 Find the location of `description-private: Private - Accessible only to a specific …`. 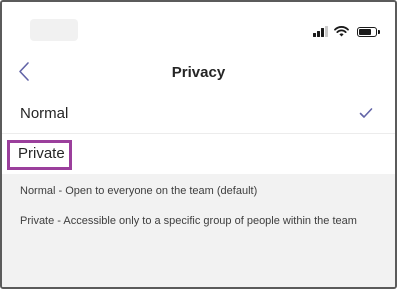

description-private: Private - Accessible only to a specific … is located at coordinates (188, 221).